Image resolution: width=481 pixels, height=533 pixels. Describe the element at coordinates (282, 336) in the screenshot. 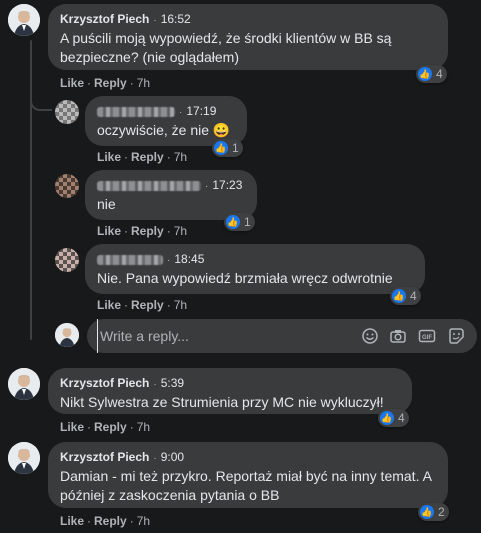

I see `reply-composer: Write a reply... GIF` at that location.